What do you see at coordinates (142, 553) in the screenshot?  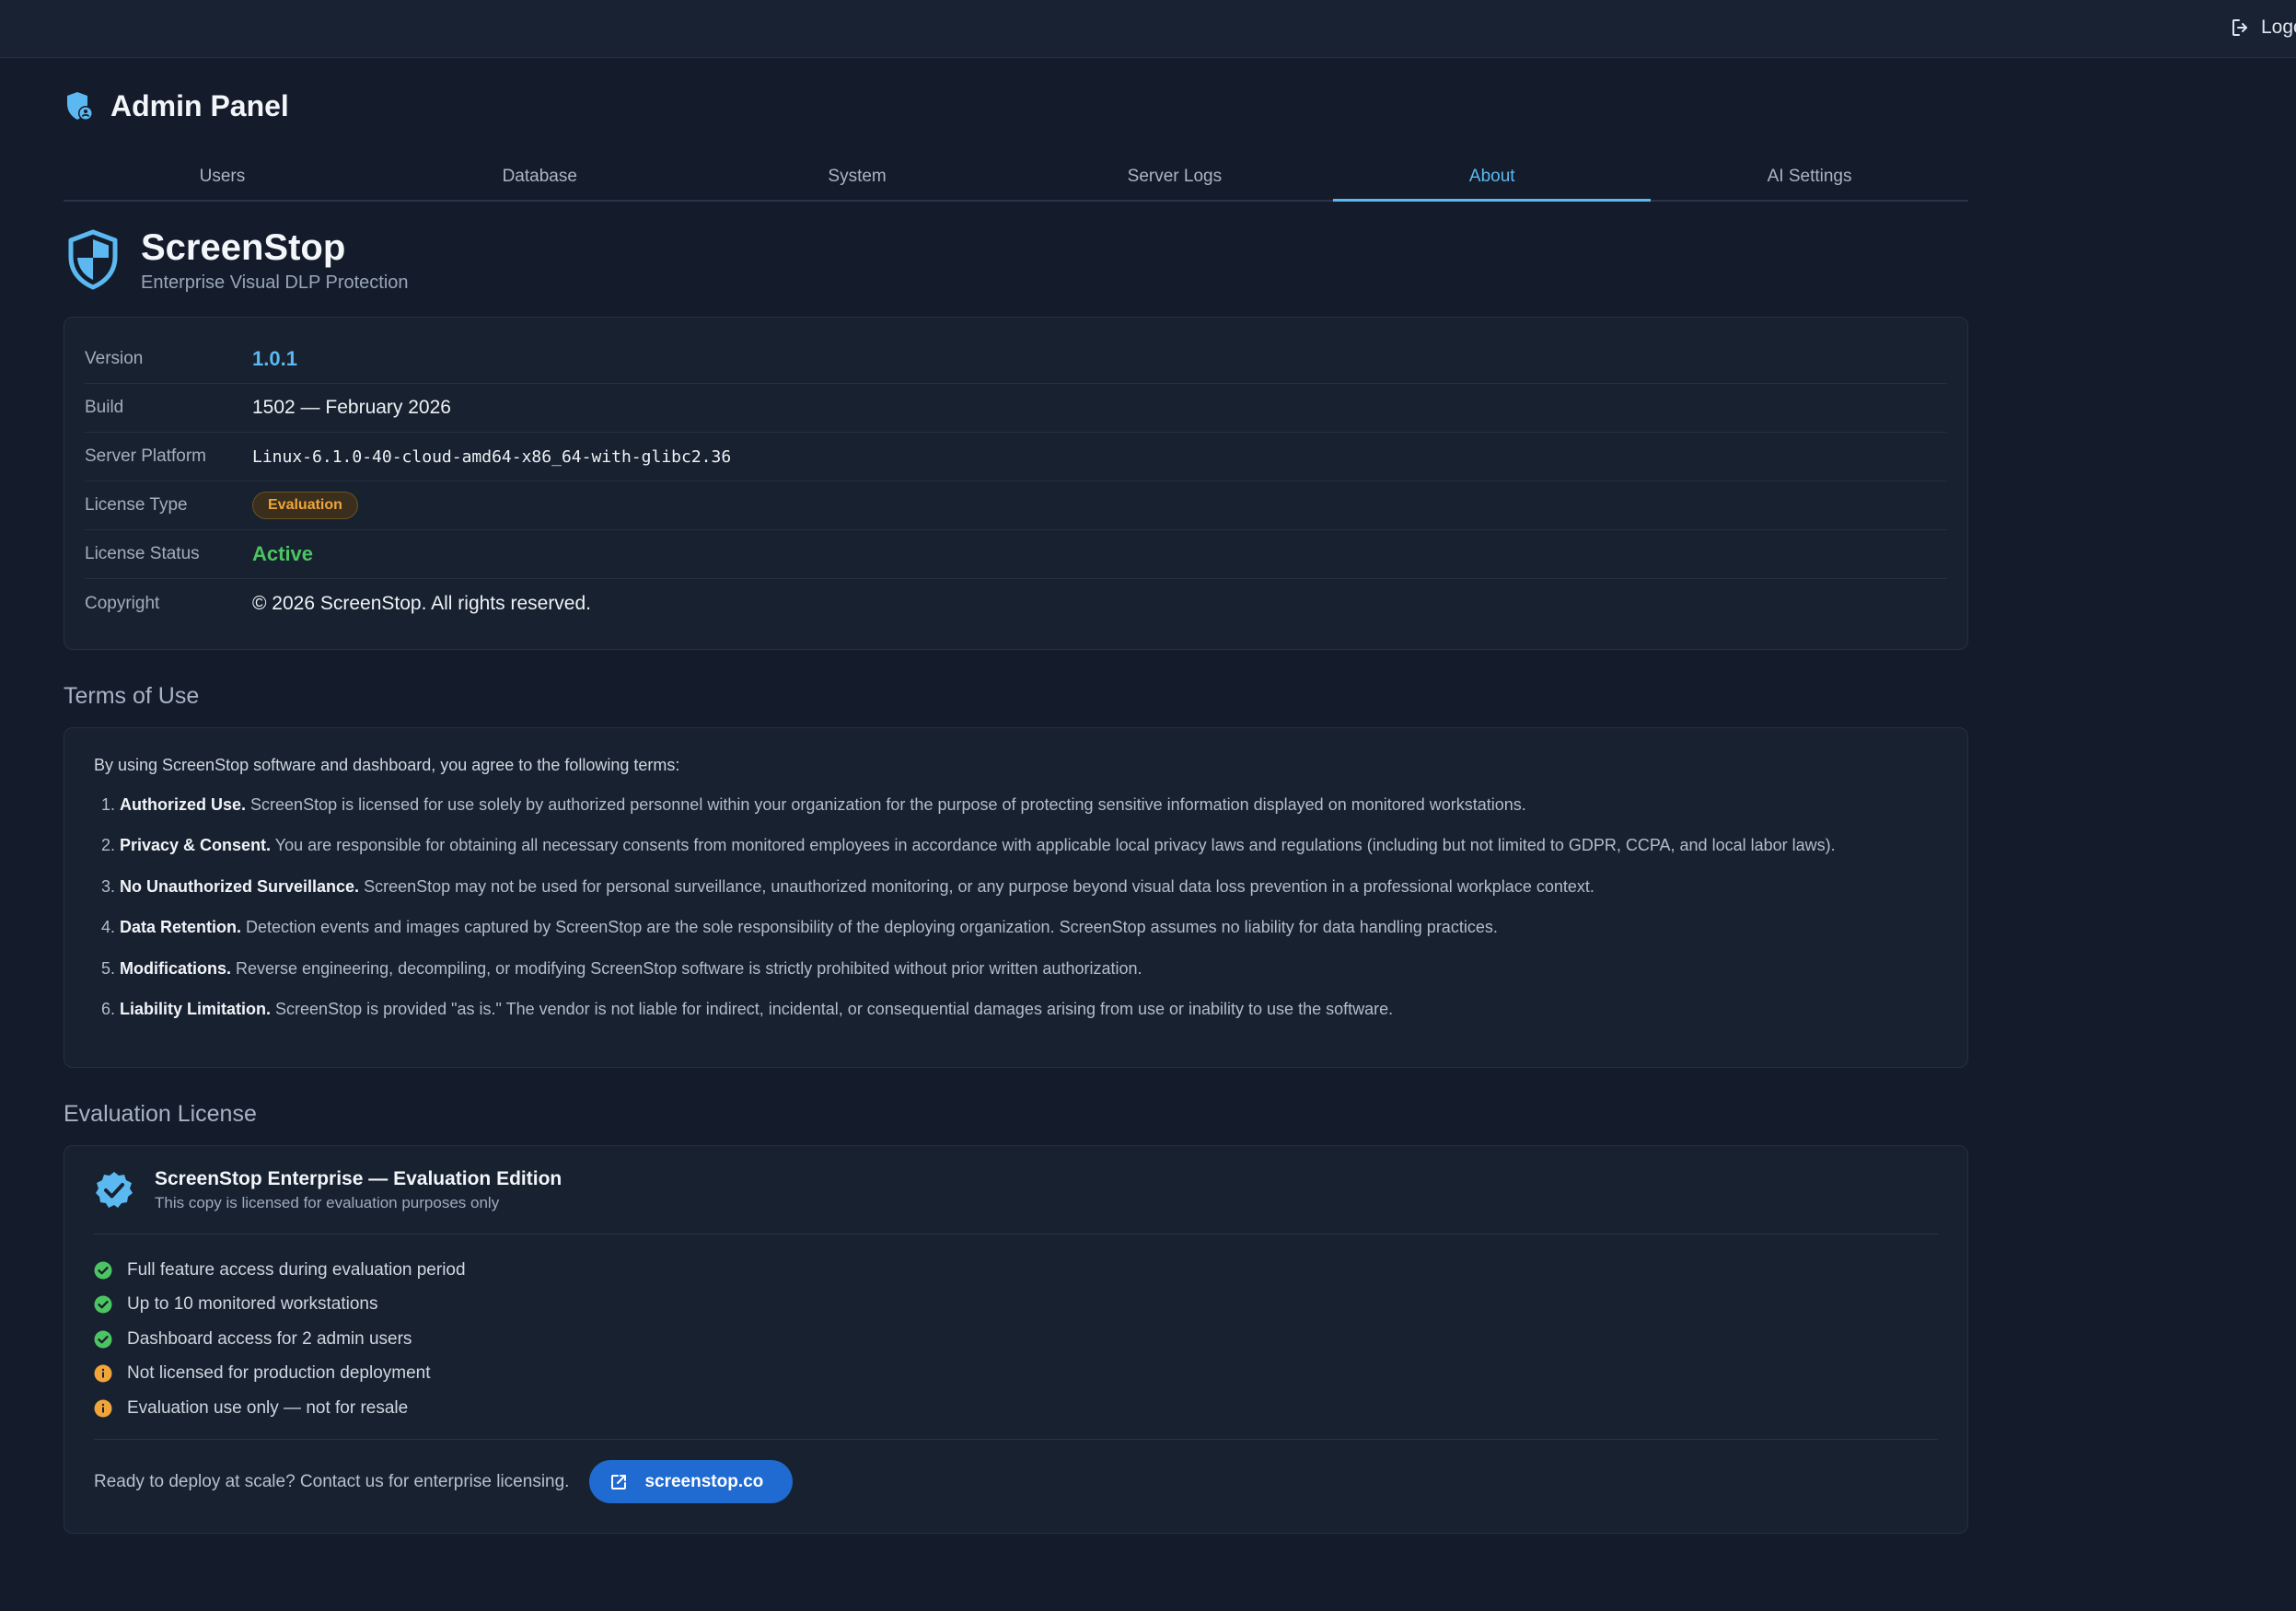 I see `license-status-label: License Status` at bounding box center [142, 553].